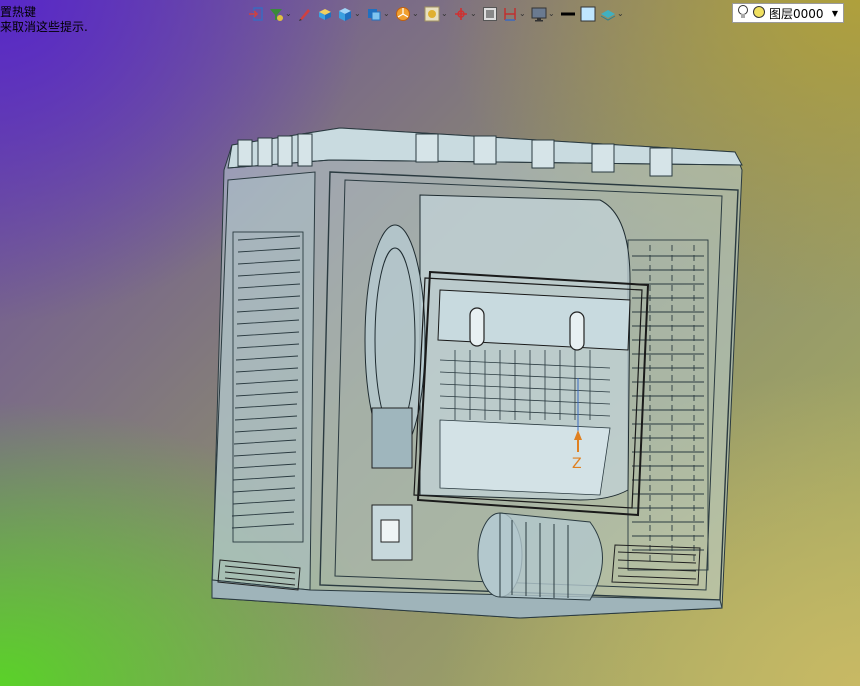 Image resolution: width=860 pixels, height=686 pixels. Describe the element at coordinates (392, 438) in the screenshot. I see `cutout` at that location.